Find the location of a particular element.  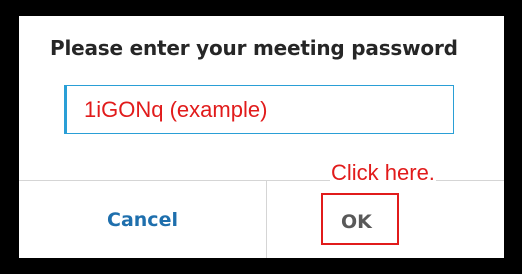

dialog-title: Please enter your meeting password is located at coordinates (254, 48).